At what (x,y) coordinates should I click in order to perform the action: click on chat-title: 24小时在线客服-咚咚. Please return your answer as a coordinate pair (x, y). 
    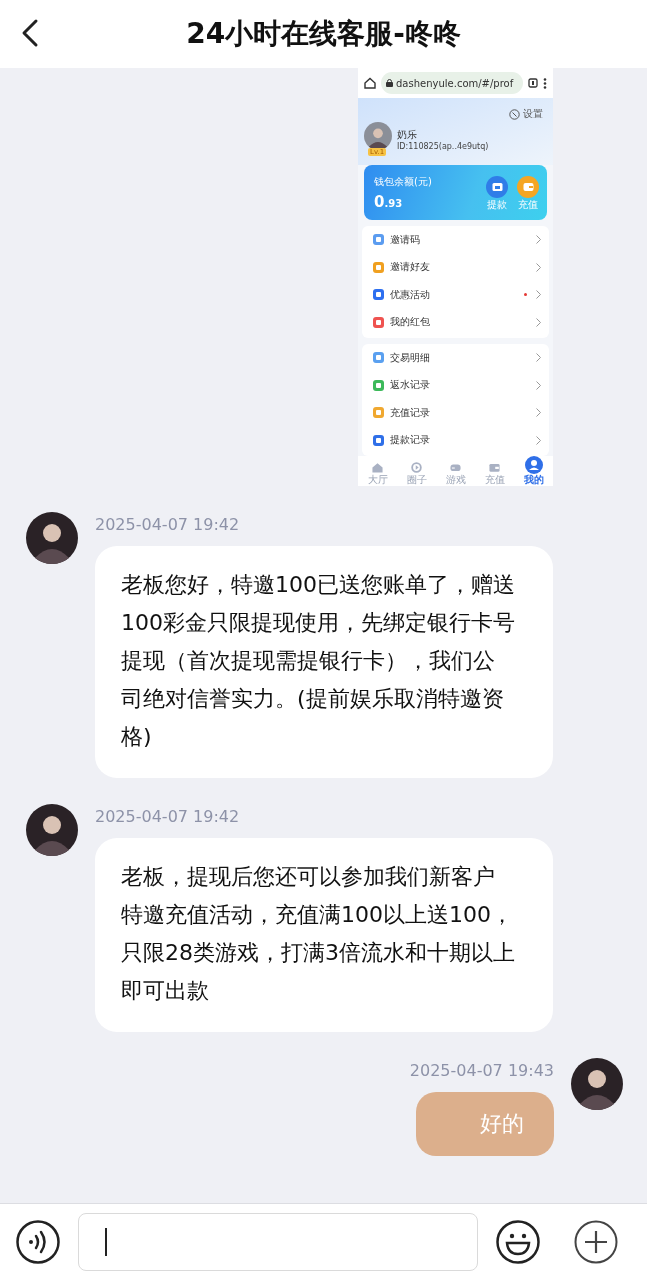
    Looking at the image, I should click on (323, 34).